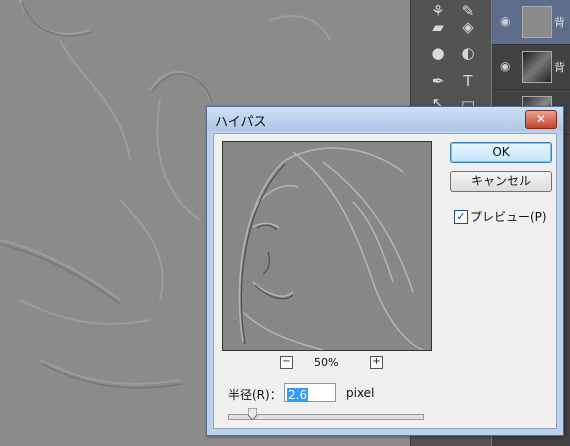 The height and width of the screenshot is (446, 570). Describe the element at coordinates (468, 53) in the screenshot. I see `dodge-icon: ◐` at that location.